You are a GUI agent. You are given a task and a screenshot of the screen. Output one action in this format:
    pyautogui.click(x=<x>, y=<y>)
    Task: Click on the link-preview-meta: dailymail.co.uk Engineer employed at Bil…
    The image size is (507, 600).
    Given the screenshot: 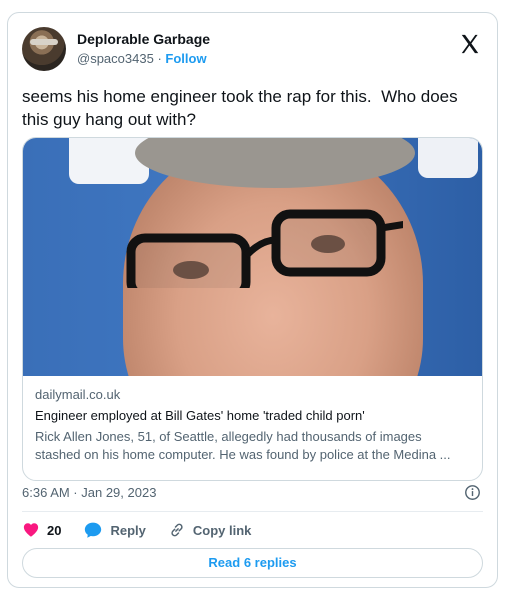 What is the action you would take?
    pyautogui.click(x=252, y=425)
    